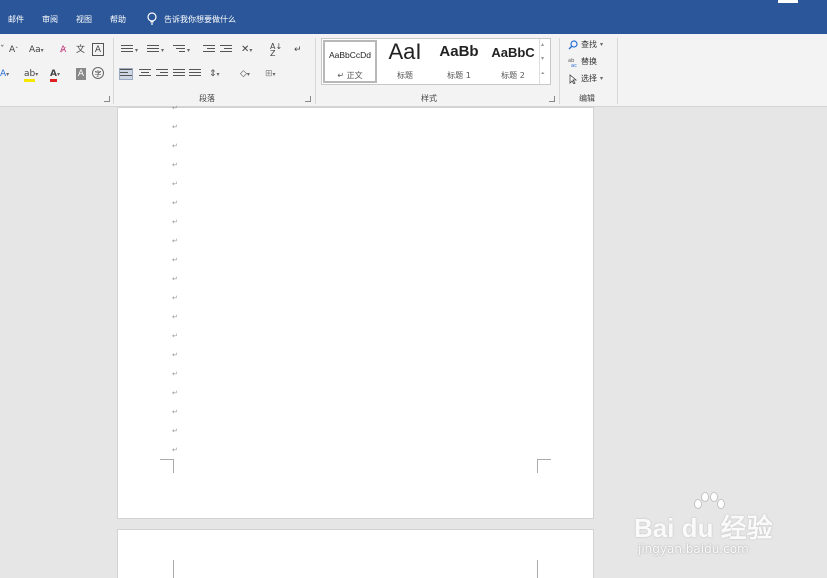 Image resolution: width=827 pixels, height=578 pixels. I want to click on select-label: 选择, so click(589, 78).